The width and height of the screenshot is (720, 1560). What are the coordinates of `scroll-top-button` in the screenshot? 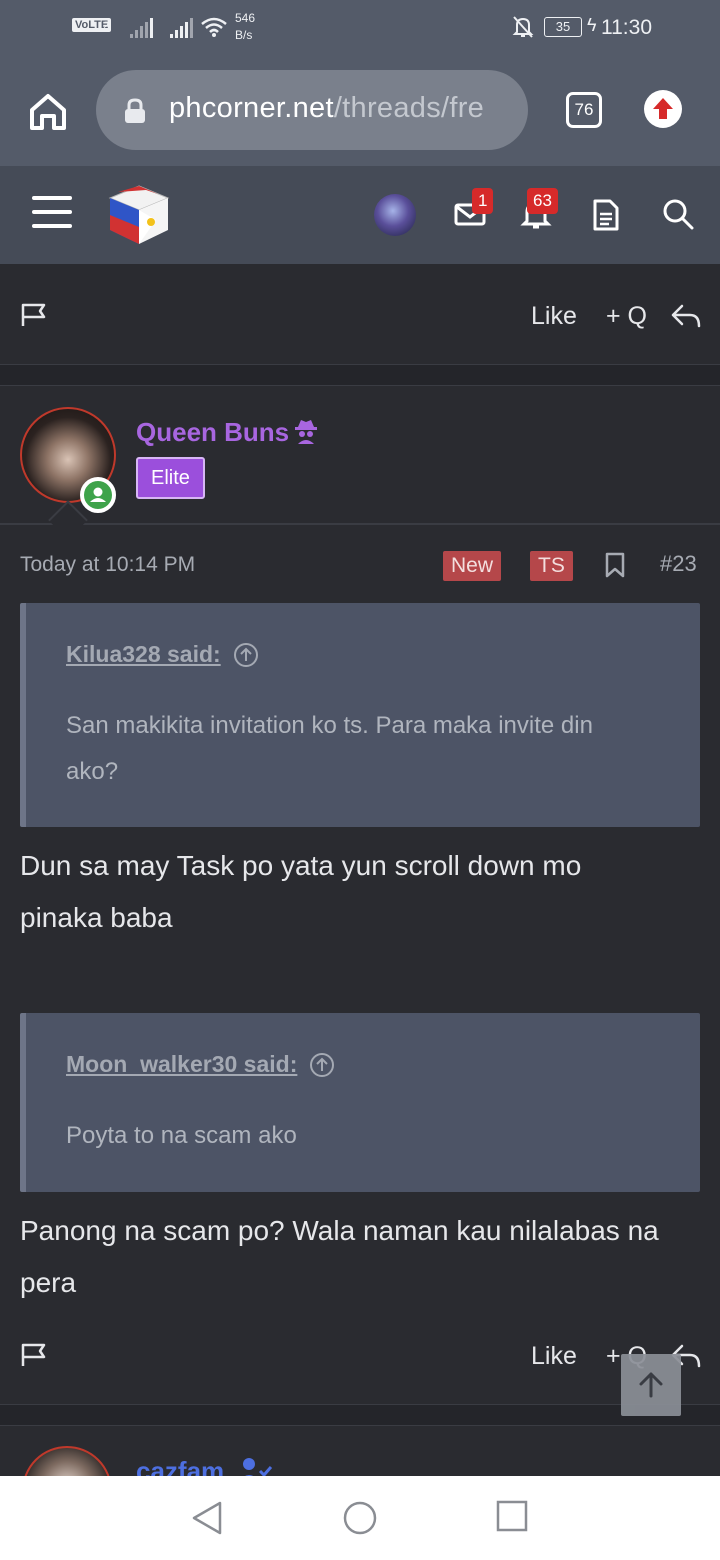 It's located at (651, 1385).